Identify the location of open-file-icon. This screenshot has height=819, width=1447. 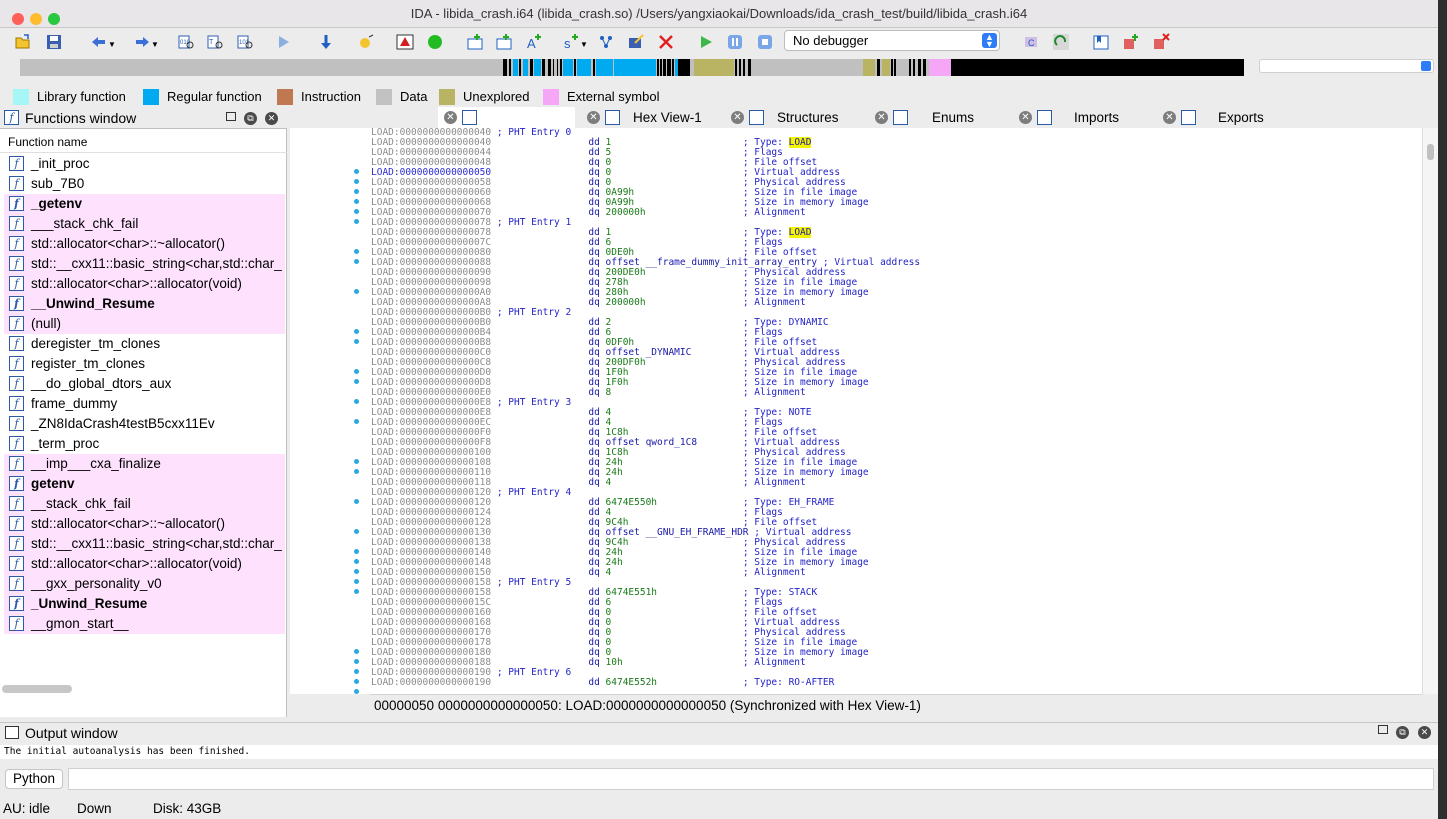
(23, 42).